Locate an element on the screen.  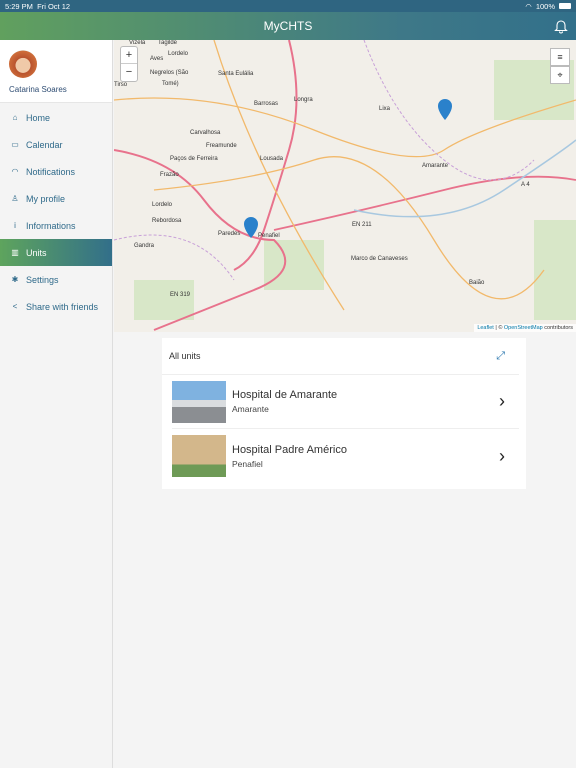
nav-bar: MyCHTS is located at coordinates (288, 26).